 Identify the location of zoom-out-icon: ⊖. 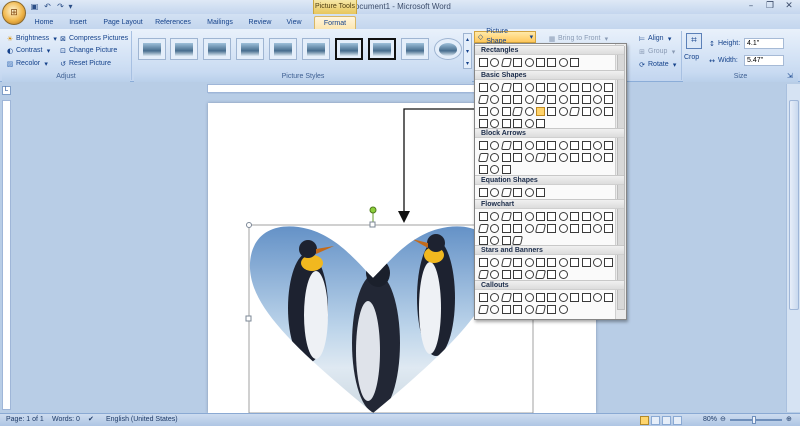
(723, 419).